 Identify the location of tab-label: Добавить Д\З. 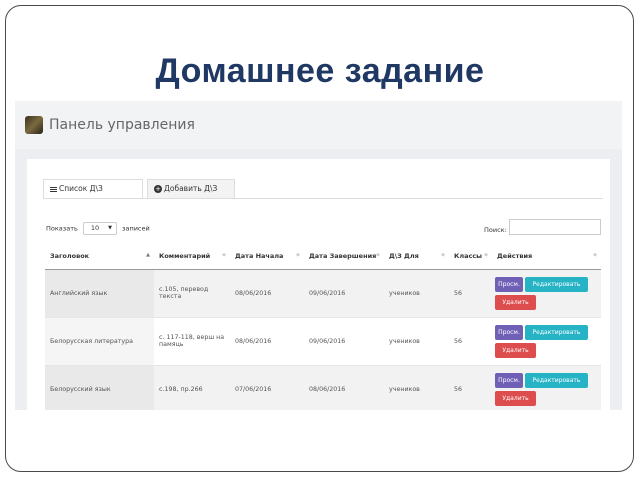
(191, 188).